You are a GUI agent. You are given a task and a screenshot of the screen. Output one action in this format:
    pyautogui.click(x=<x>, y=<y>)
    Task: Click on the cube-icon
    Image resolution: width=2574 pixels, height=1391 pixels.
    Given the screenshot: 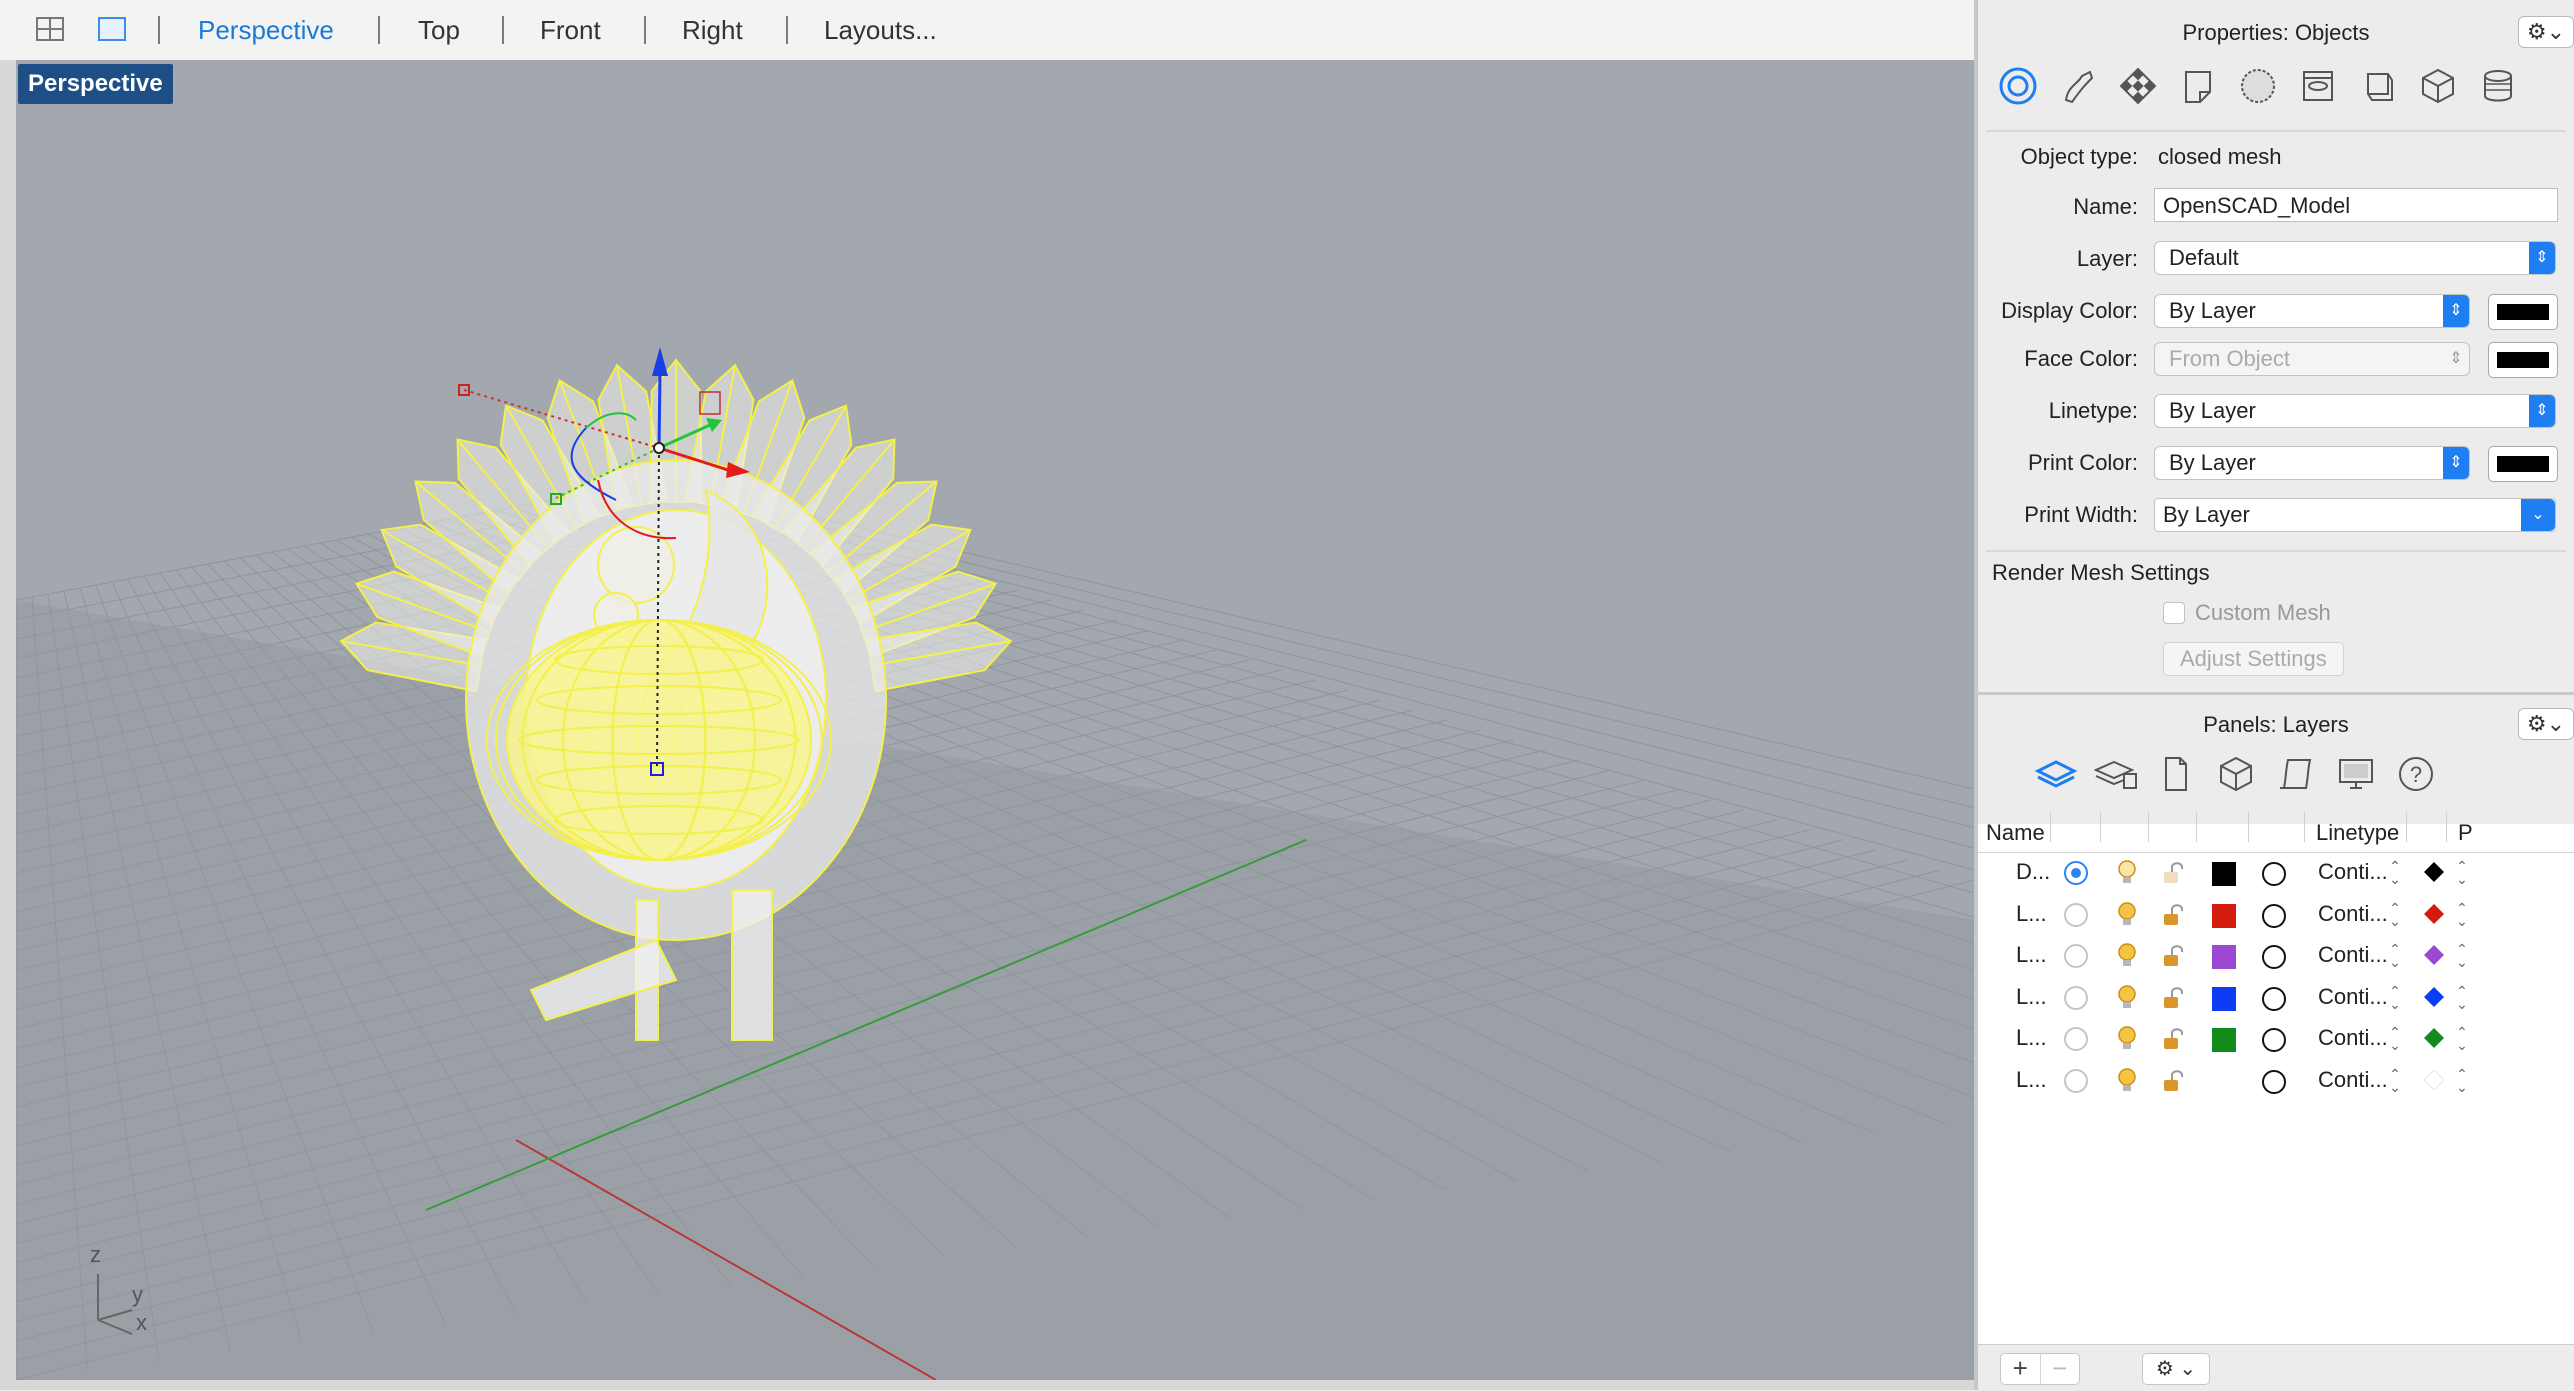 What is the action you would take?
    pyautogui.click(x=2236, y=774)
    